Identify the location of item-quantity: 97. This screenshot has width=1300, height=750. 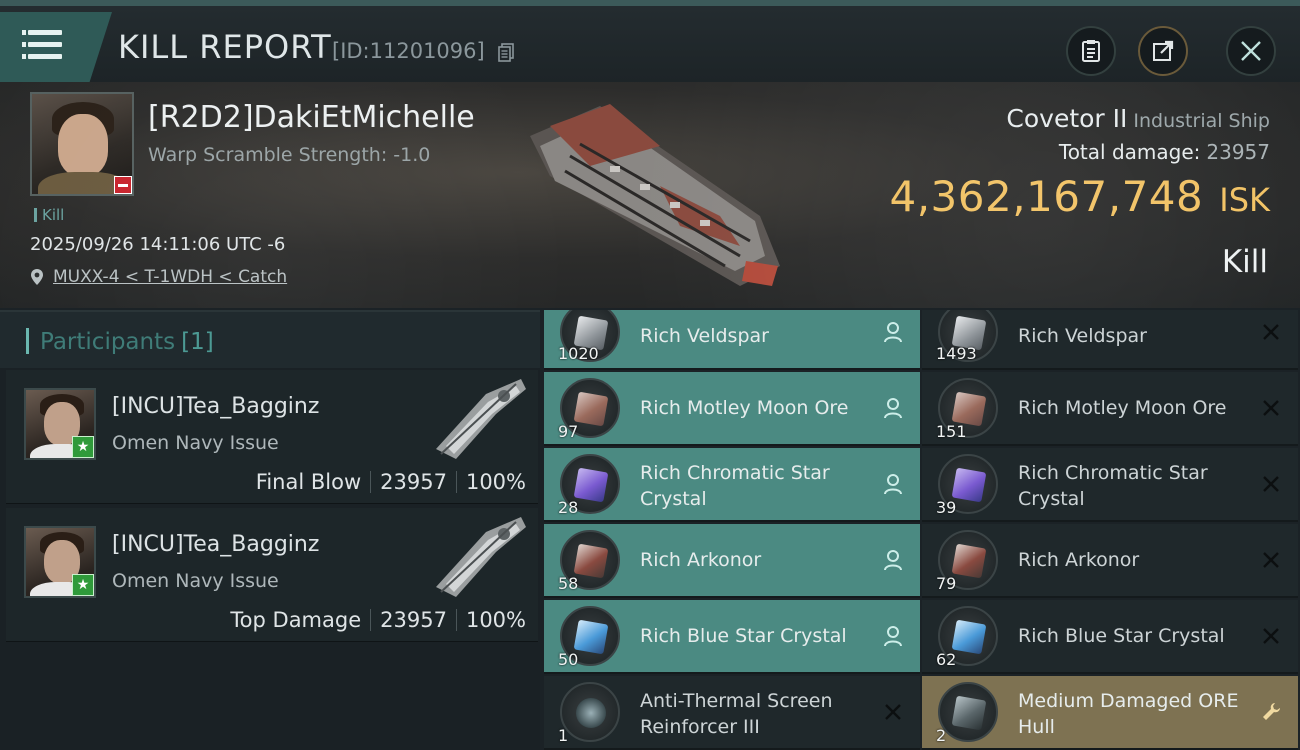
(568, 431).